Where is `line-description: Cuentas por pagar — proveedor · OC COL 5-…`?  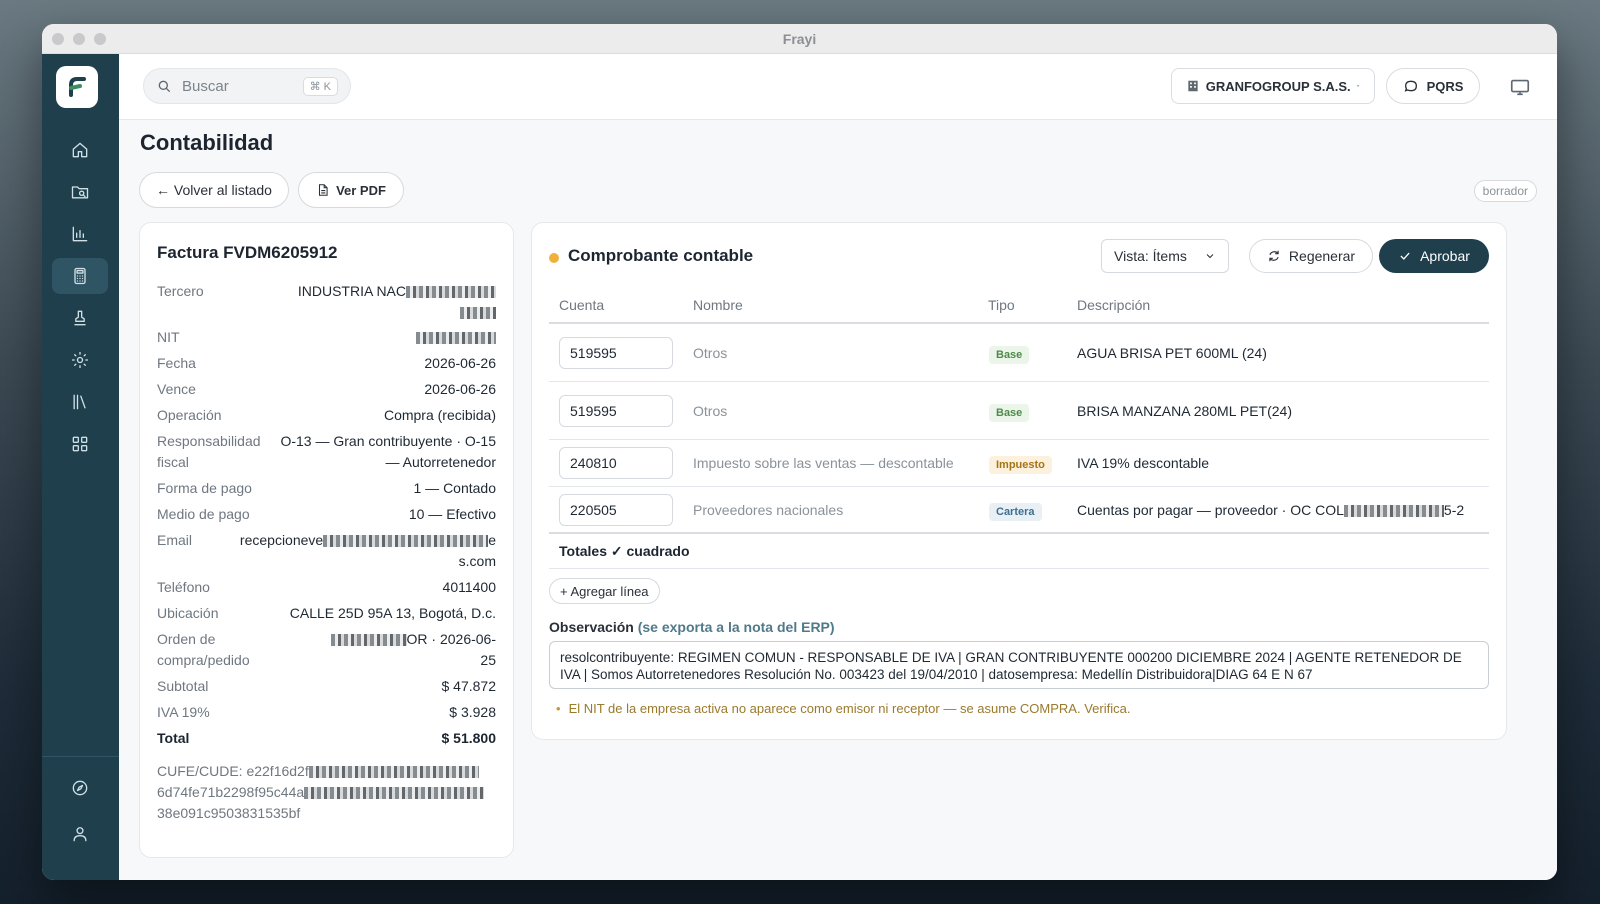 line-description: Cuentas por pagar — proveedor · OC COL 5-… is located at coordinates (1270, 510).